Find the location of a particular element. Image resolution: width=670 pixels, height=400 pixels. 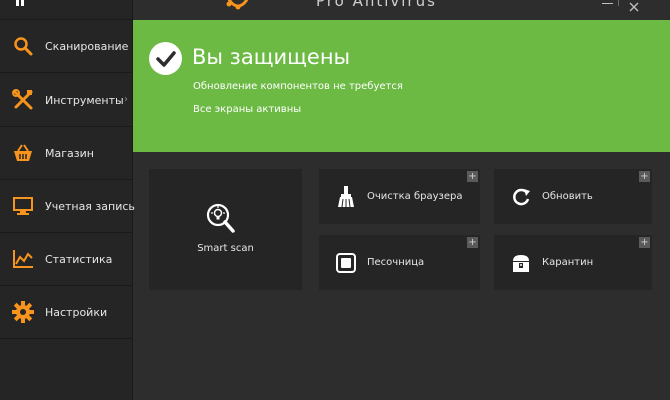

gear-icon is located at coordinates (23, 312).